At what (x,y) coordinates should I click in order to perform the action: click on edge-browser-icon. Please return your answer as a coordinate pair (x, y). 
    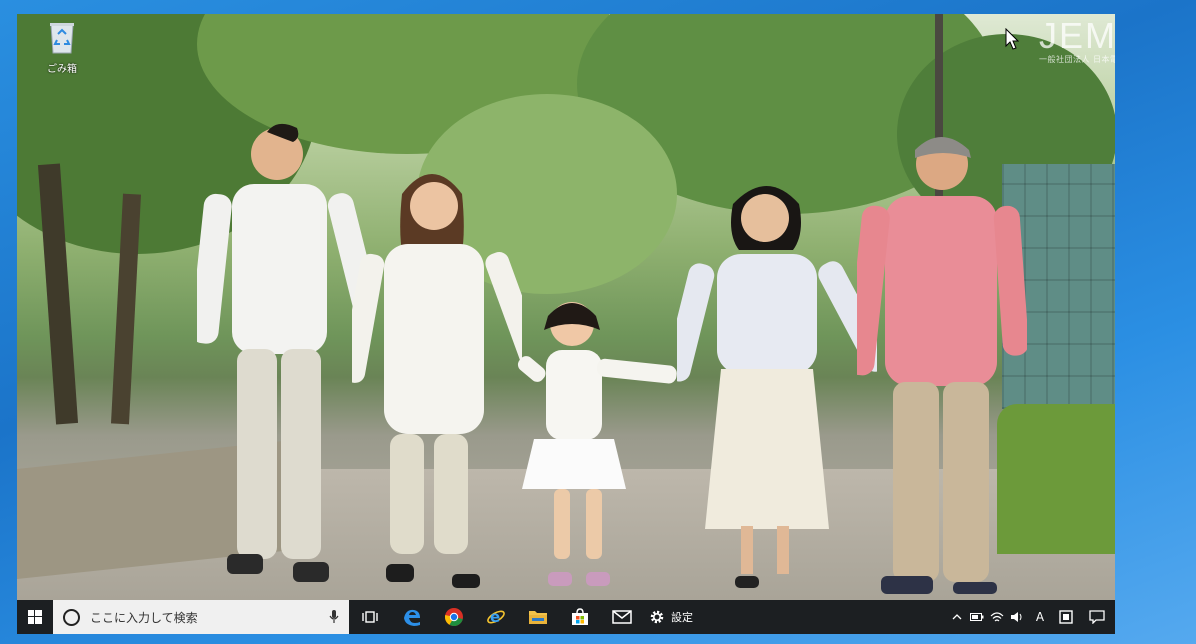
    Looking at the image, I should click on (412, 617).